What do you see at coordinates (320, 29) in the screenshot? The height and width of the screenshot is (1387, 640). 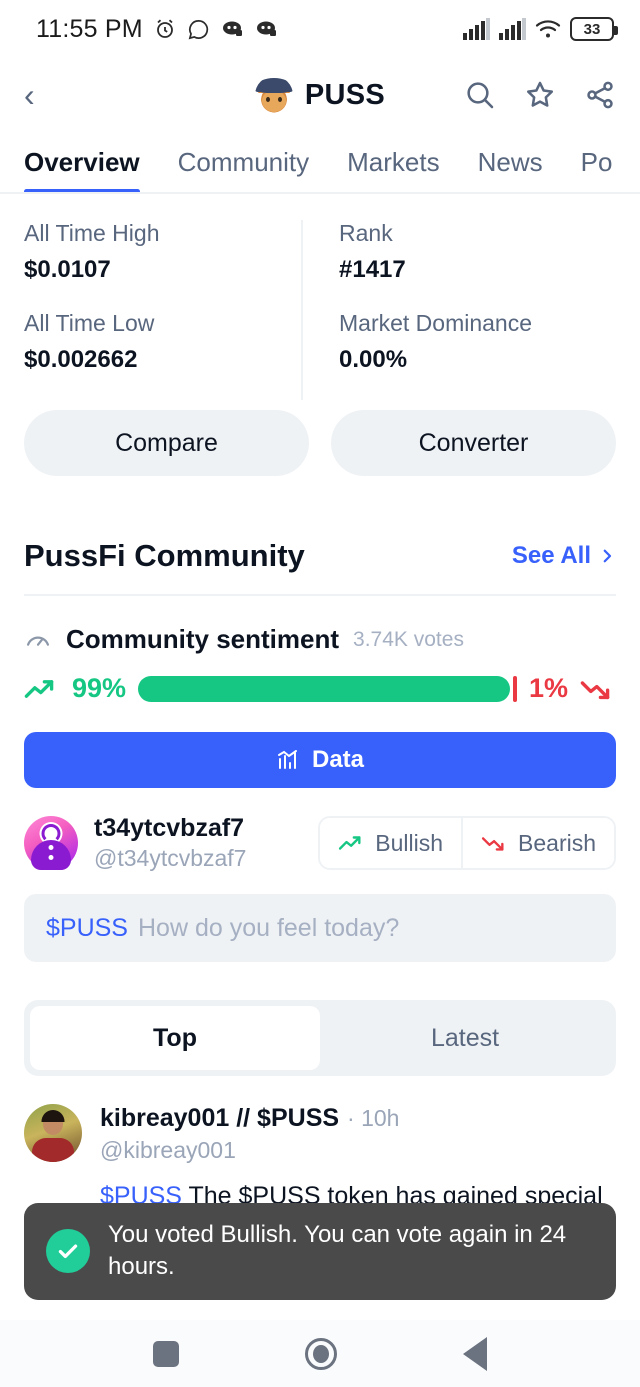 I see `status-bar: 11:55 PM 33` at bounding box center [320, 29].